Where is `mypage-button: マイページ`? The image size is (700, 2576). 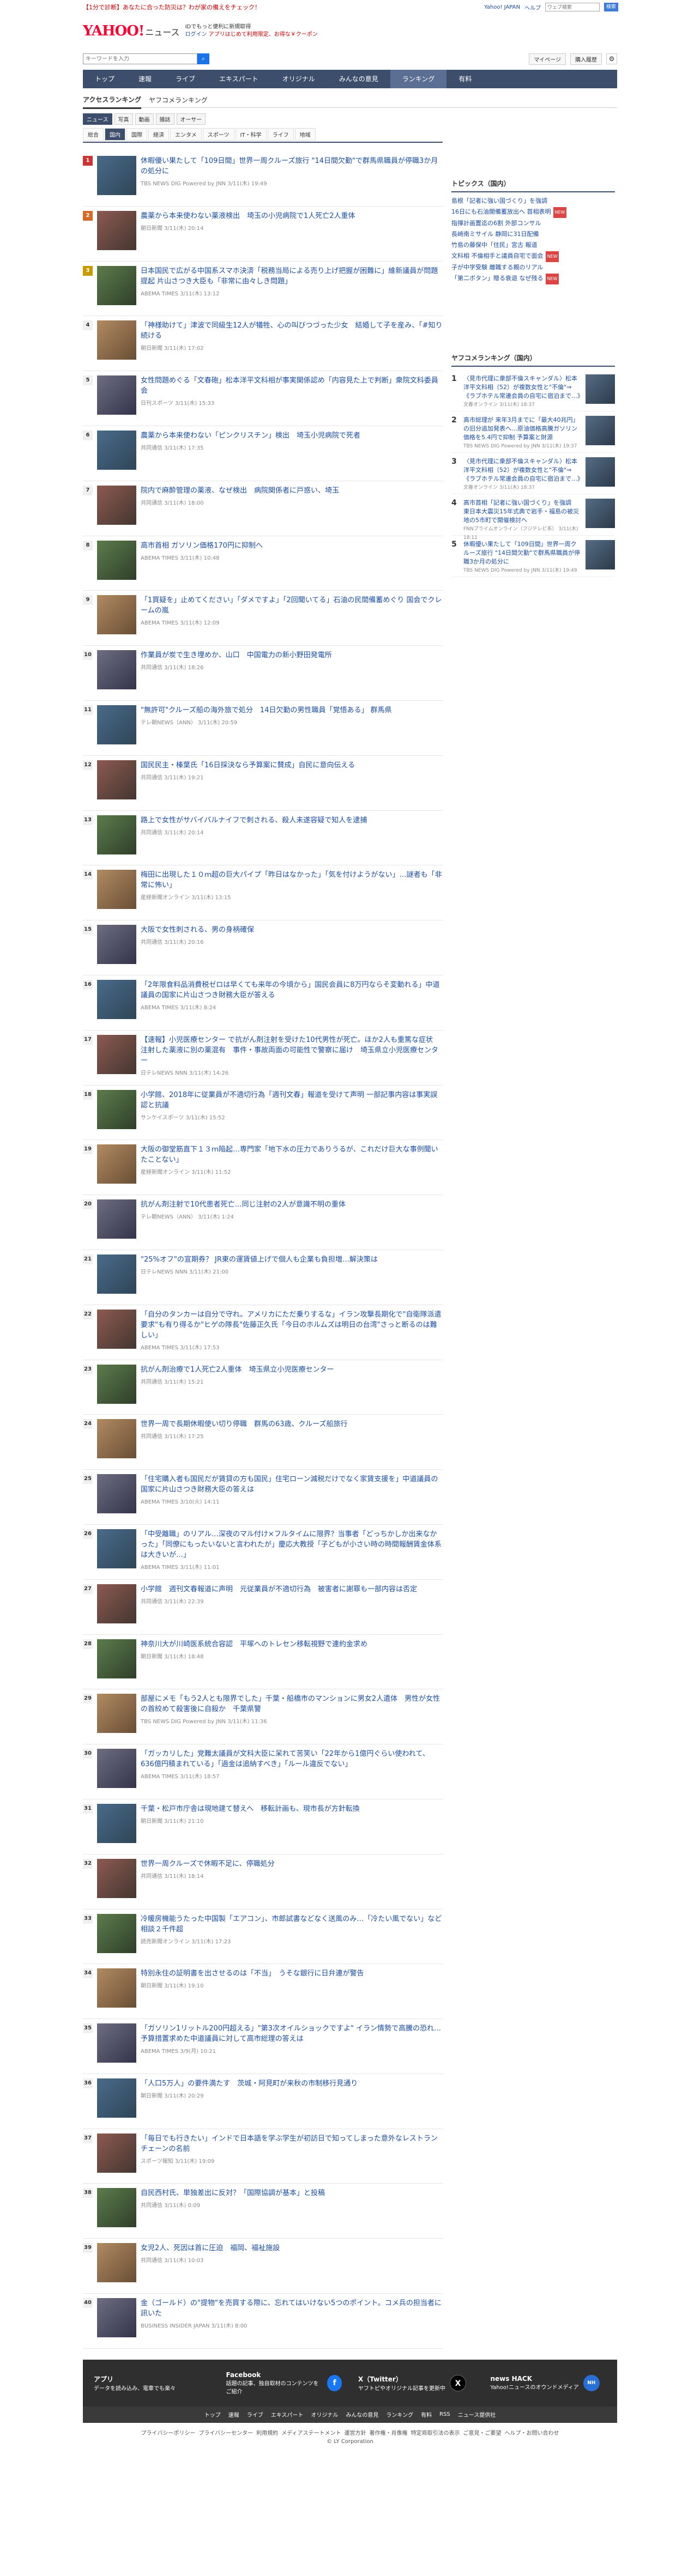
mypage-button: マイページ is located at coordinates (547, 59).